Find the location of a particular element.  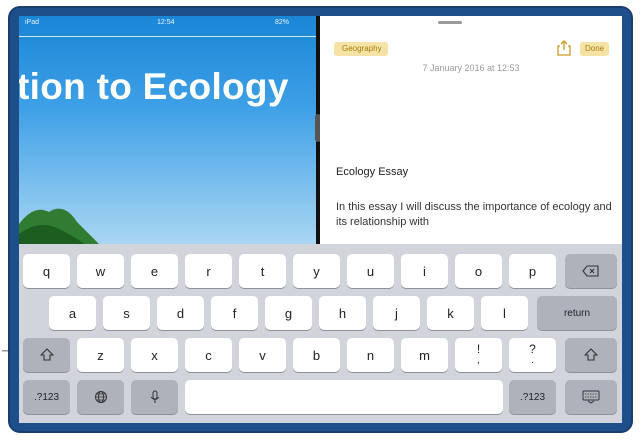

key-a: a is located at coordinates (72, 313).